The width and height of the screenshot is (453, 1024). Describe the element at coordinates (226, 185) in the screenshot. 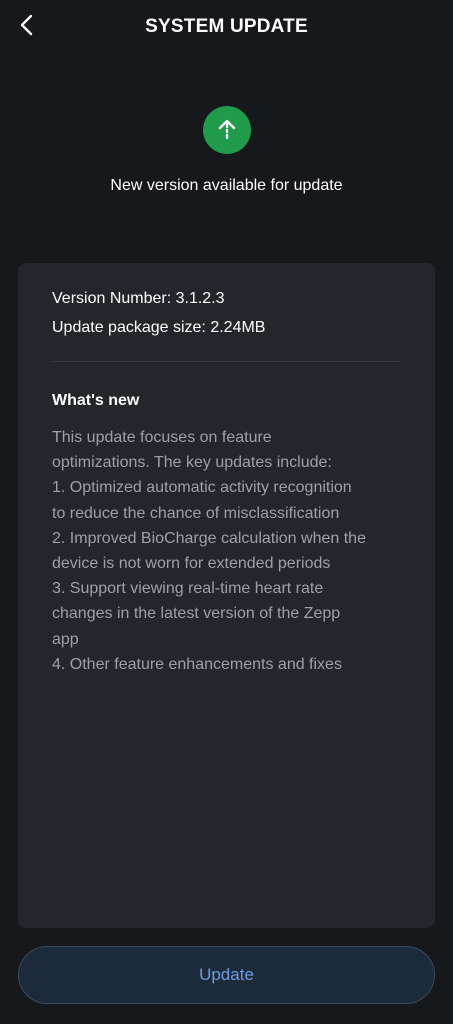

I see `update-status-text: New version available for update` at that location.